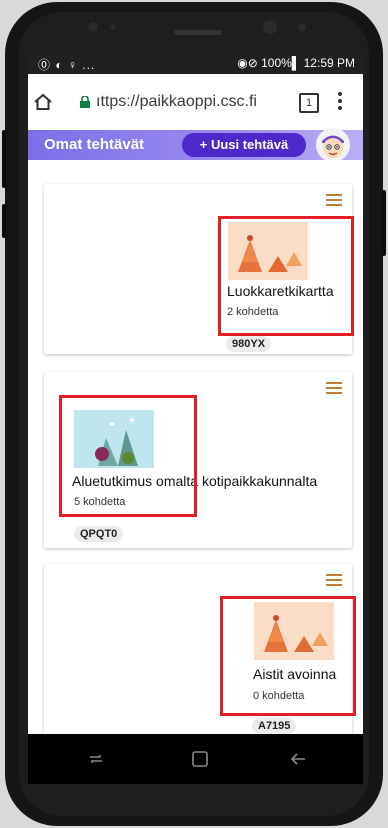  Describe the element at coordinates (333, 145) in the screenshot. I see `avatar` at that location.